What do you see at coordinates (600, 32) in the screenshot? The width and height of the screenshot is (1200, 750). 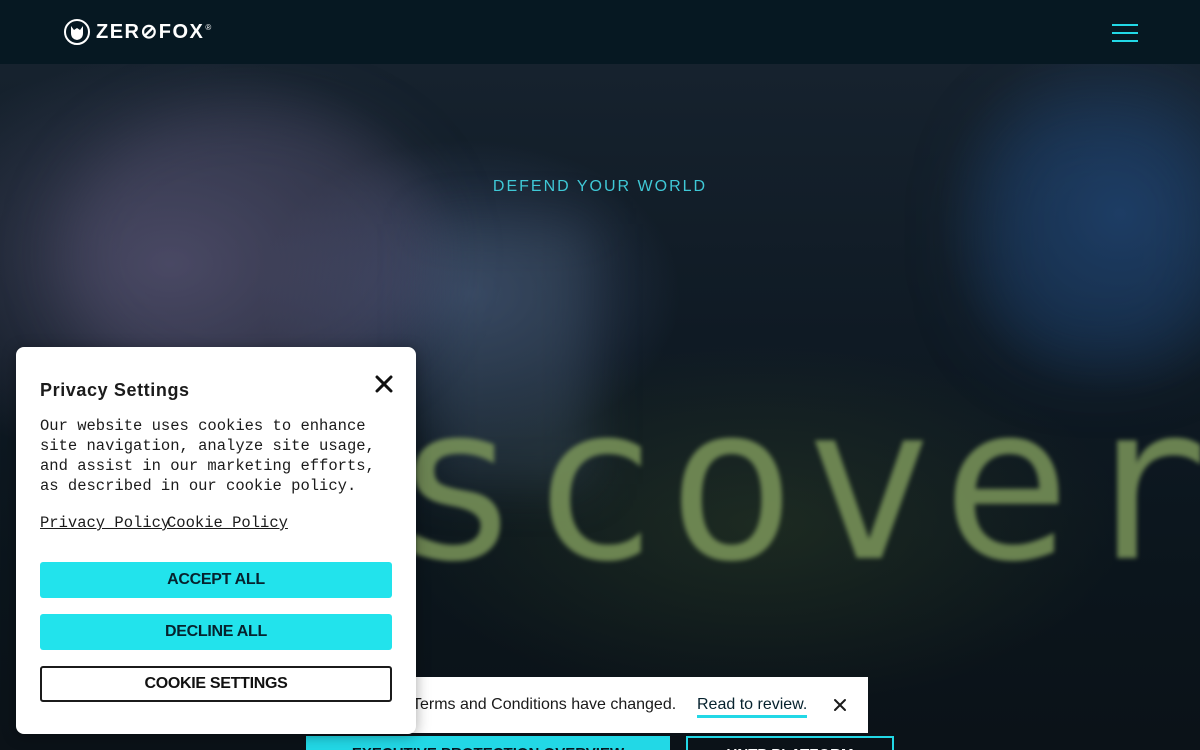 I see `top-navigation-bar: ZER⊘FOX ®` at bounding box center [600, 32].